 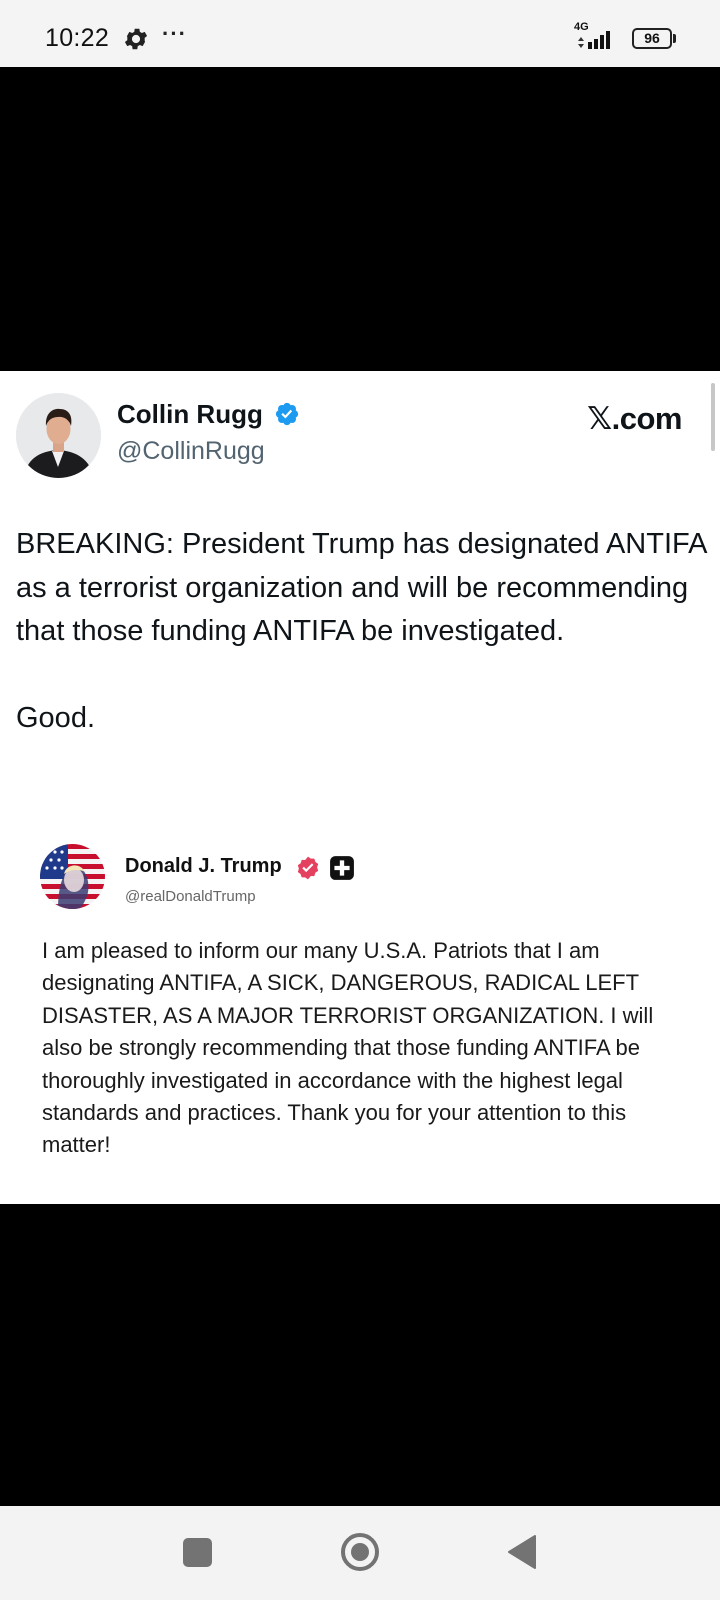 I want to click on status-time: 10:22, so click(x=77, y=38).